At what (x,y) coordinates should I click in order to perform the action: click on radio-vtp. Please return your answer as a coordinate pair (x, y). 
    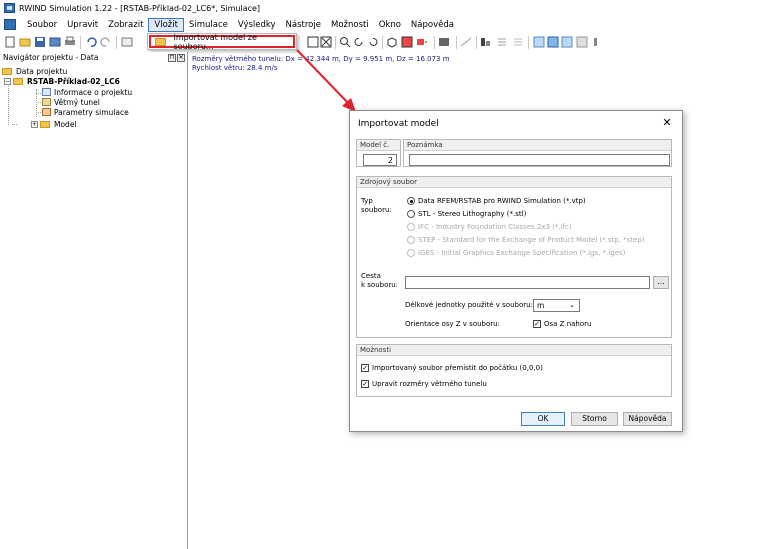
    Looking at the image, I should click on (411, 201).